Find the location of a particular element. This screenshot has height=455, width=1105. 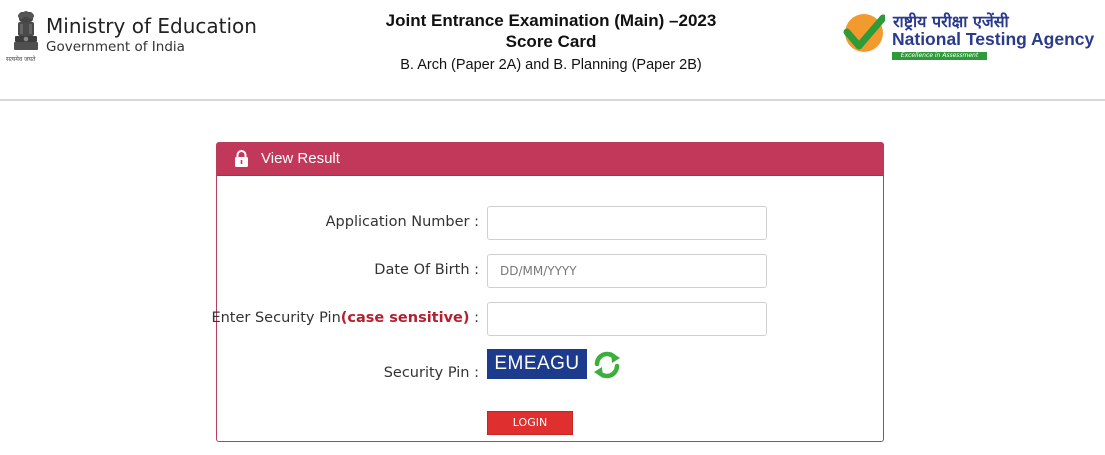

ministry-subtitle: Government of India is located at coordinates (115, 47).